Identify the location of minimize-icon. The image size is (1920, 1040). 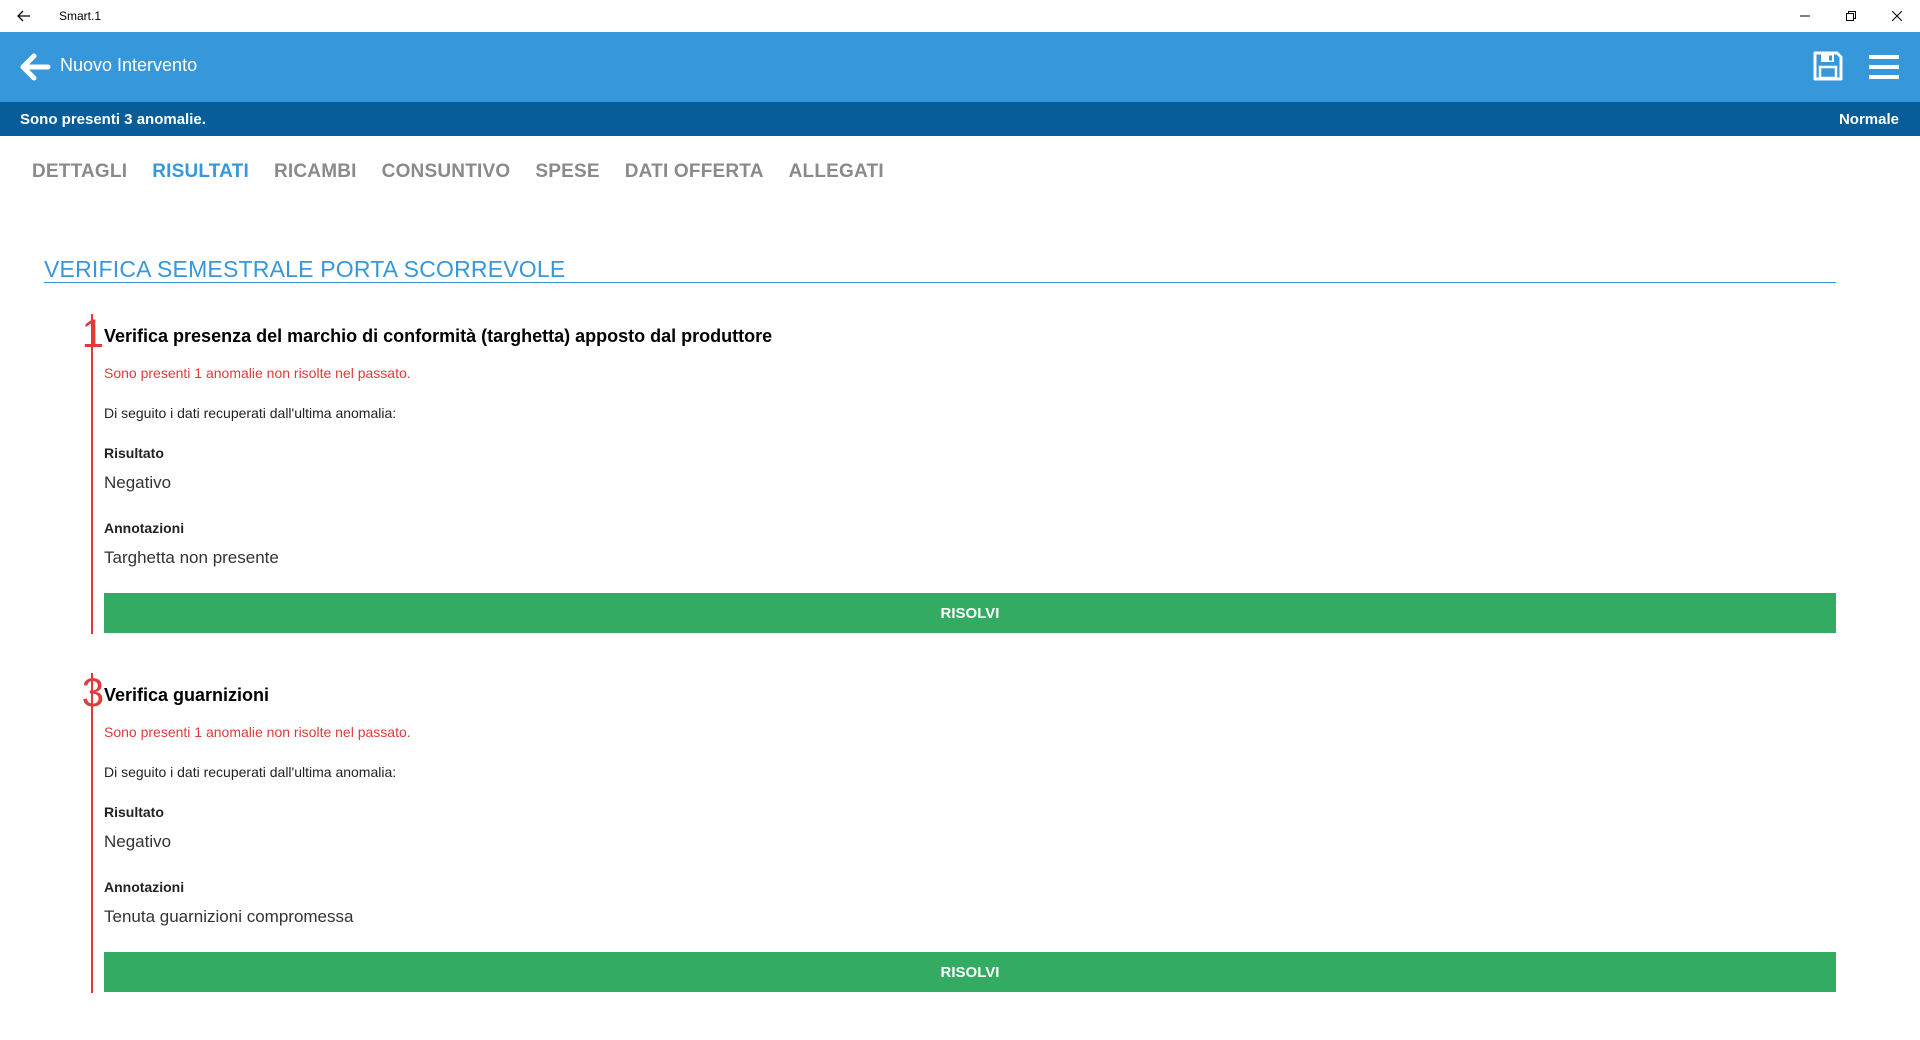
(1805, 16).